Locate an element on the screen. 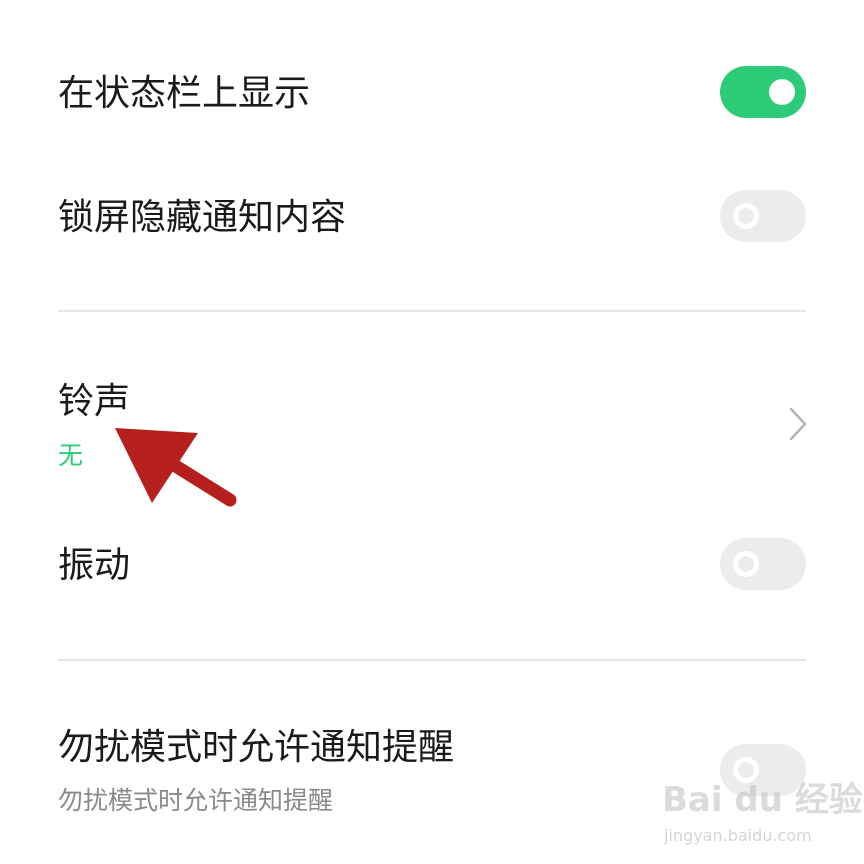 Image resolution: width=864 pixels, height=864 pixels. watermark-url: jingyan.baidu.com is located at coordinates (738, 835).